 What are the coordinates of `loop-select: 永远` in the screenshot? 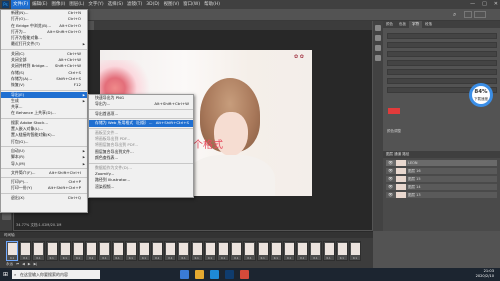 It's located at (9, 264).